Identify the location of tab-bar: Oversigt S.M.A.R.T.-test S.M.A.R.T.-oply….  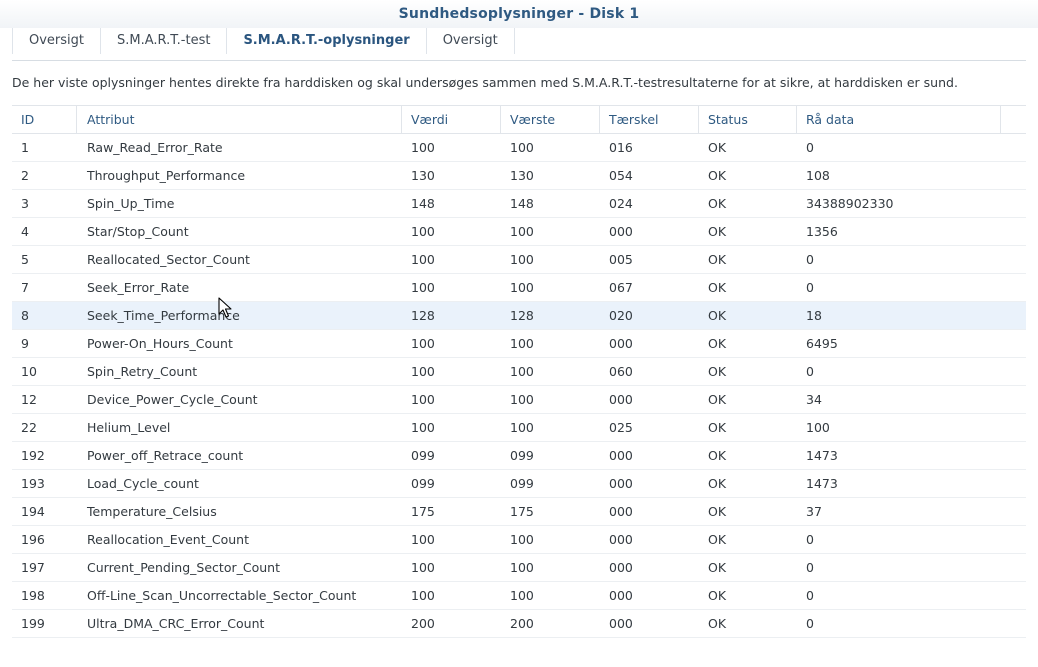
(519, 44).